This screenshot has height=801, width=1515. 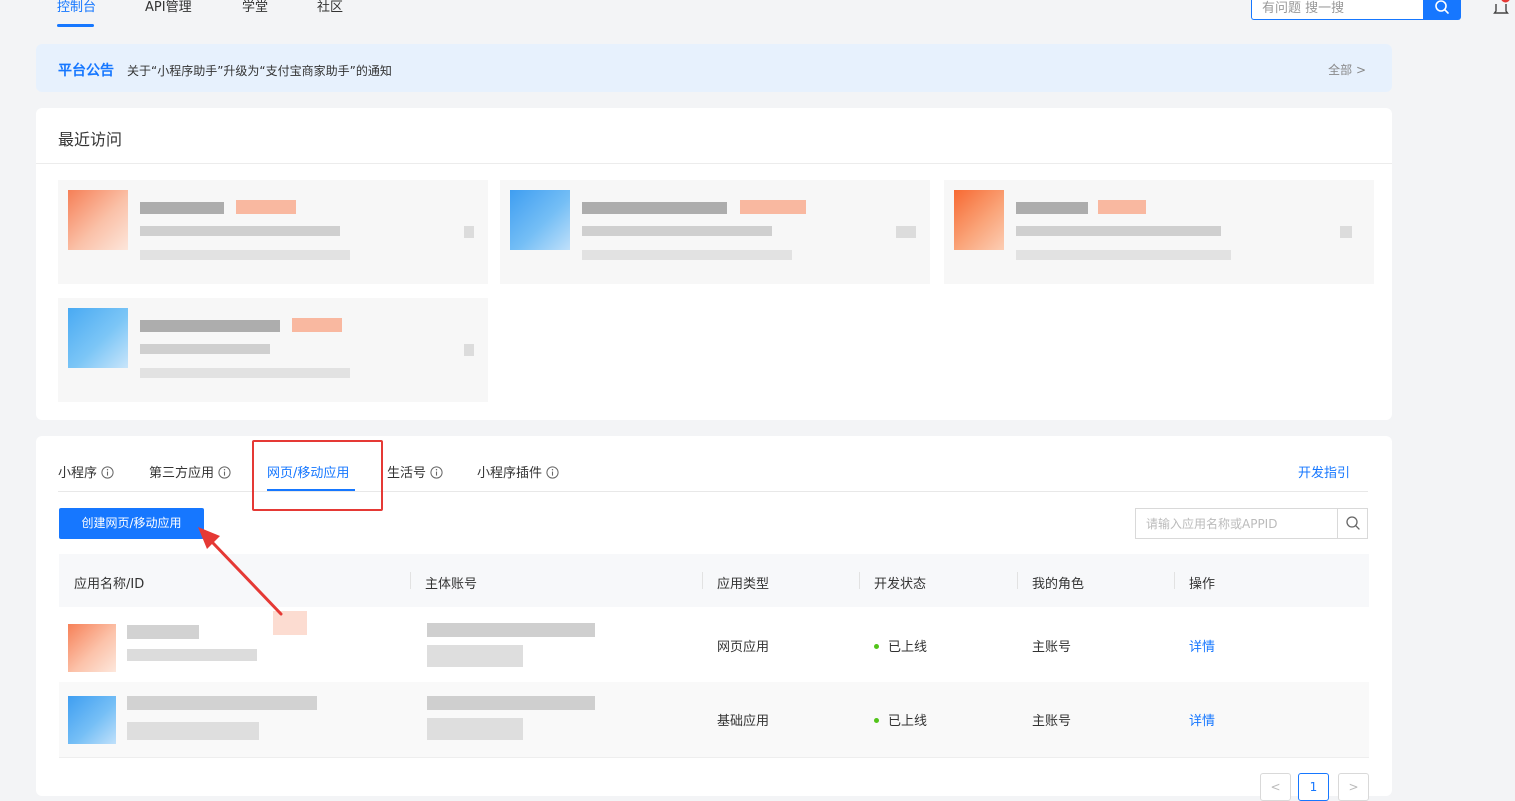 I want to click on column-header: 应用名称/ID, so click(x=109, y=584).